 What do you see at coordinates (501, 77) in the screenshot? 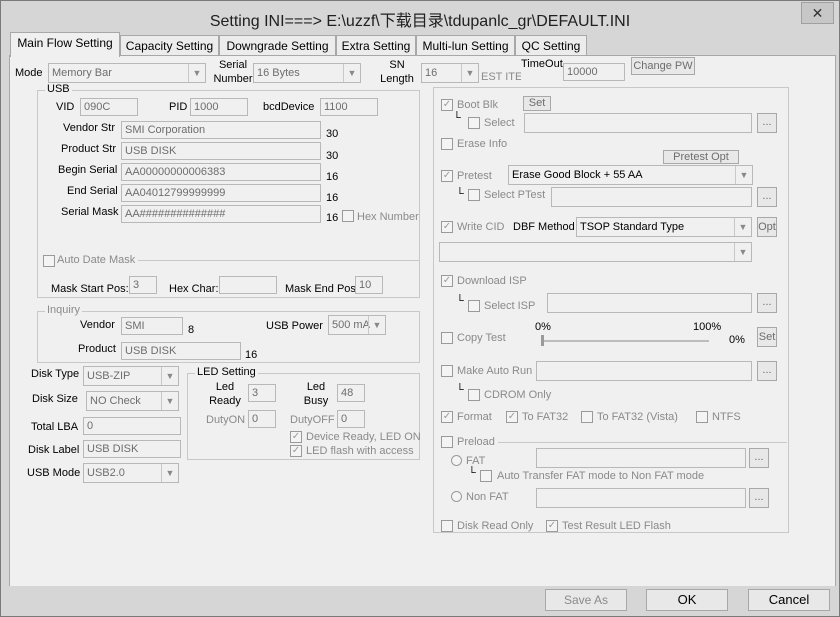
I see `test-item-label: EST ITEM` at bounding box center [501, 77].